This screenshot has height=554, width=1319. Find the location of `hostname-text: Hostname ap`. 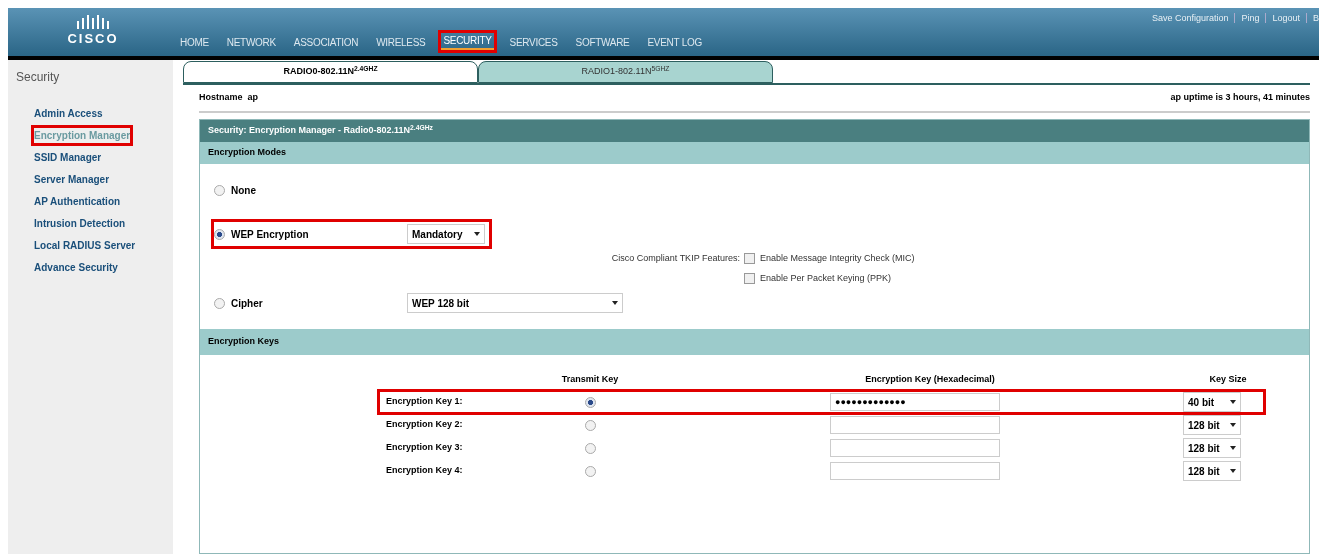

hostname-text: Hostname ap is located at coordinates (228, 98).